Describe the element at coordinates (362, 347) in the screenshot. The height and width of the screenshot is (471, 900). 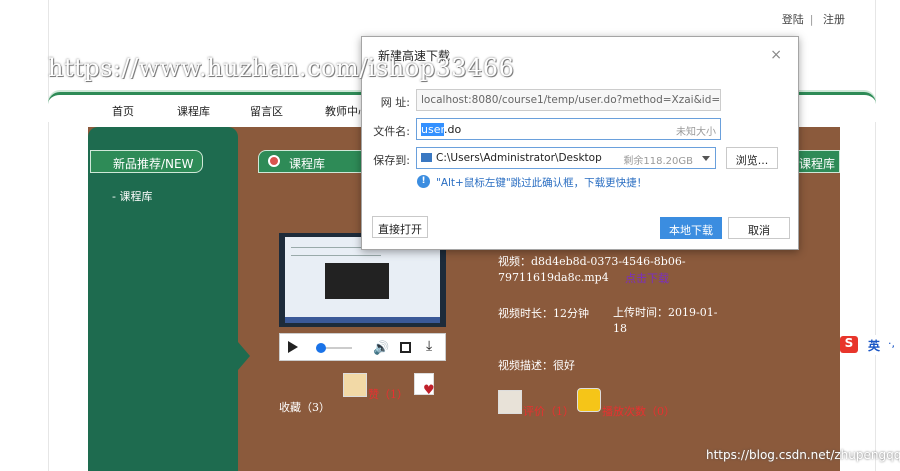
I see `video-player-controls: 🔊 ⤓` at that location.